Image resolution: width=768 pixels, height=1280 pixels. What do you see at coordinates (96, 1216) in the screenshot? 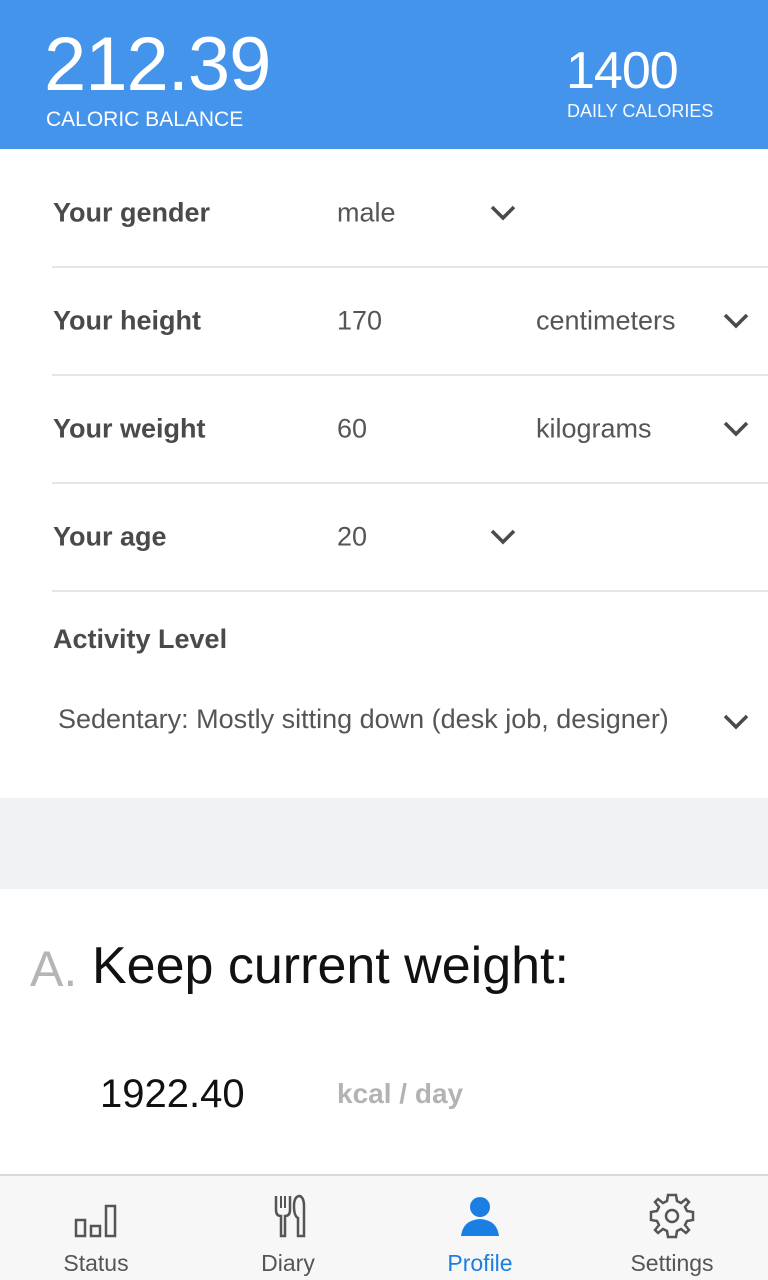
I see `bar-chart-icon` at bounding box center [96, 1216].